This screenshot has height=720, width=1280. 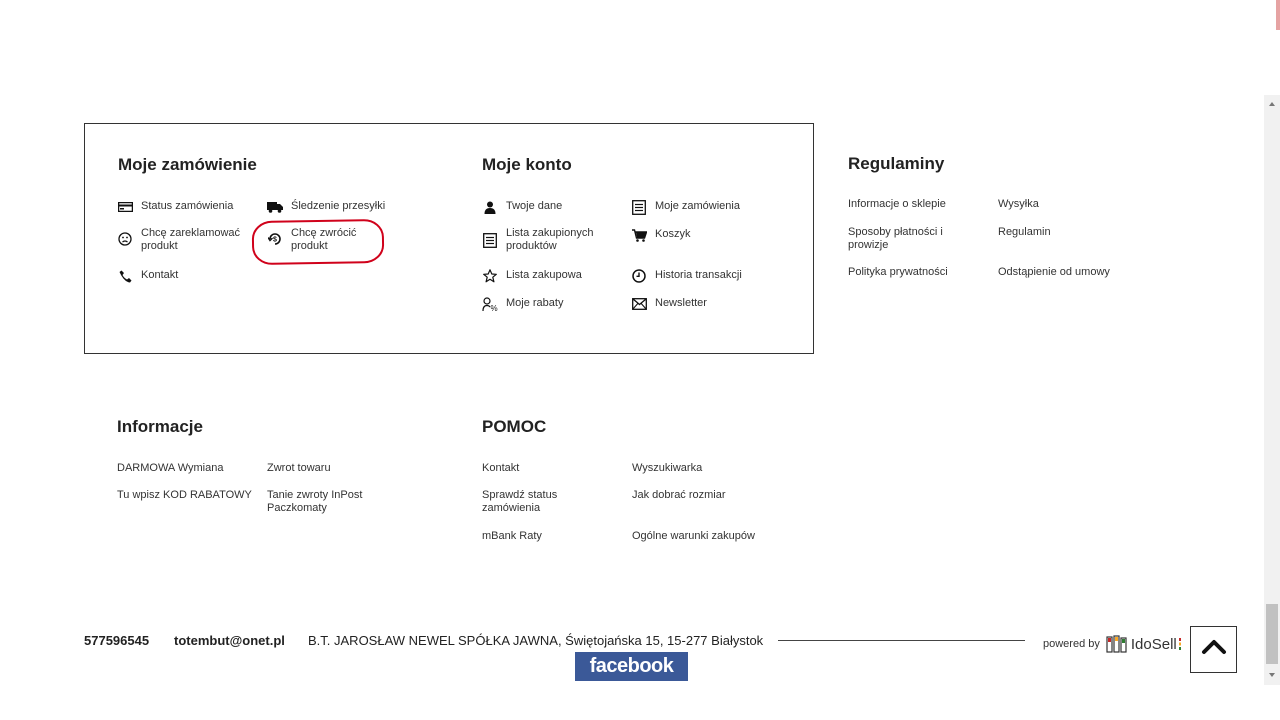 I want to click on link-withdrawal: Odstąpienie od umowy, so click(x=1054, y=272).